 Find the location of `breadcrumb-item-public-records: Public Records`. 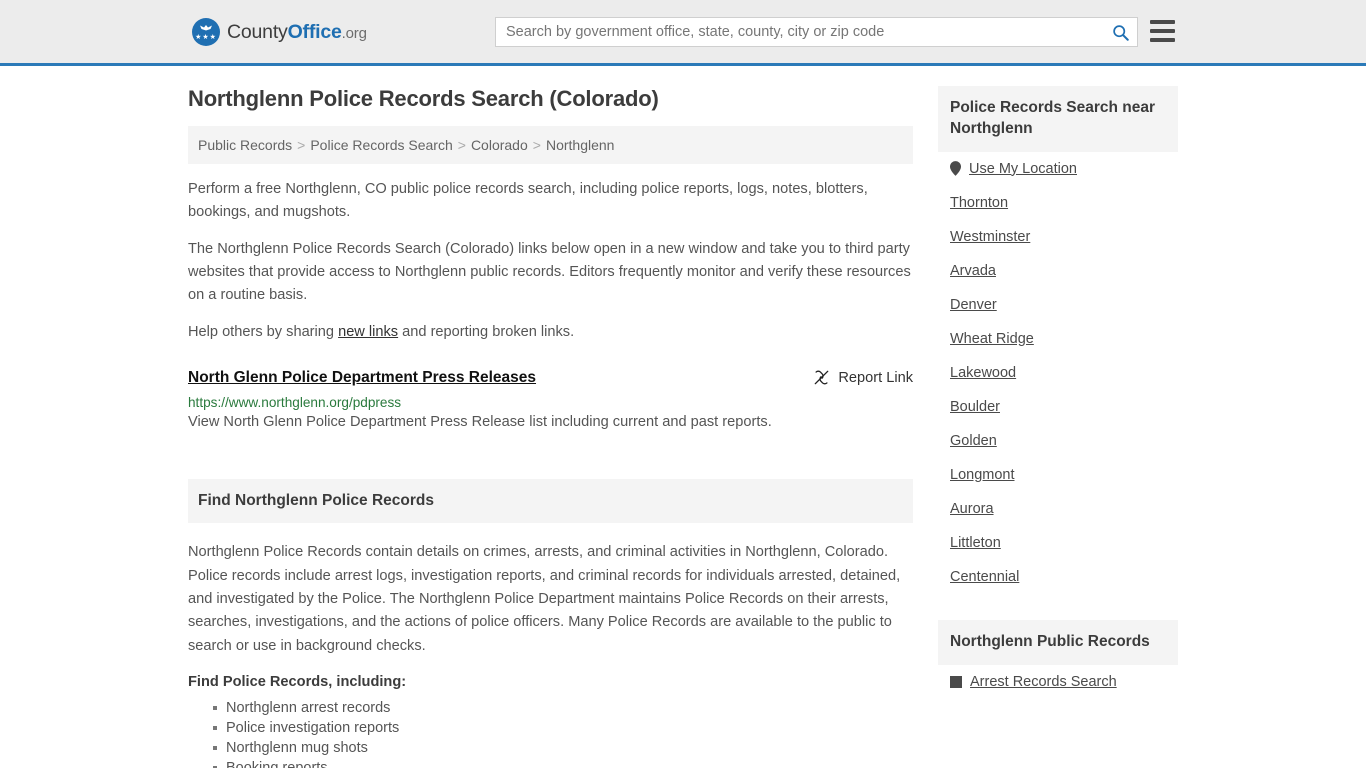

breadcrumb-item-public-records: Public Records is located at coordinates (245, 145).